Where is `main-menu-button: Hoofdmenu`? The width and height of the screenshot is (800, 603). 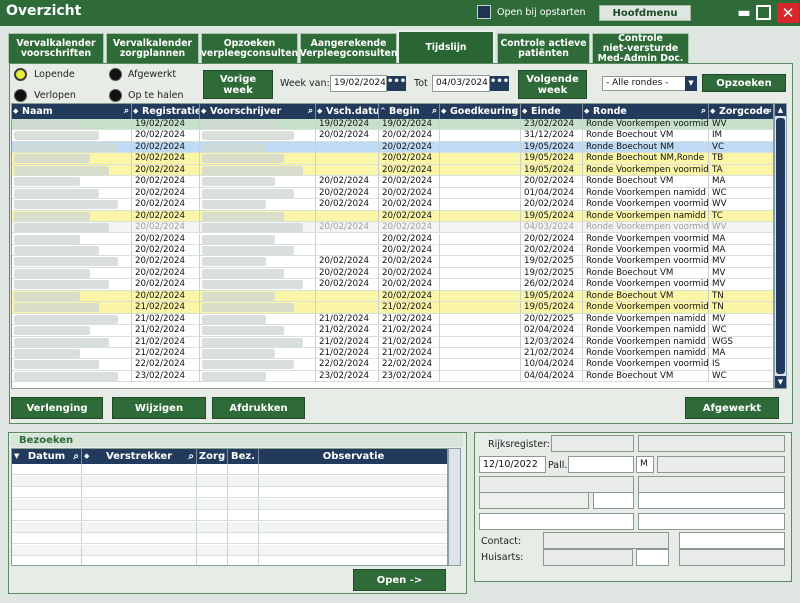
main-menu-button: Hoofdmenu is located at coordinates (645, 13).